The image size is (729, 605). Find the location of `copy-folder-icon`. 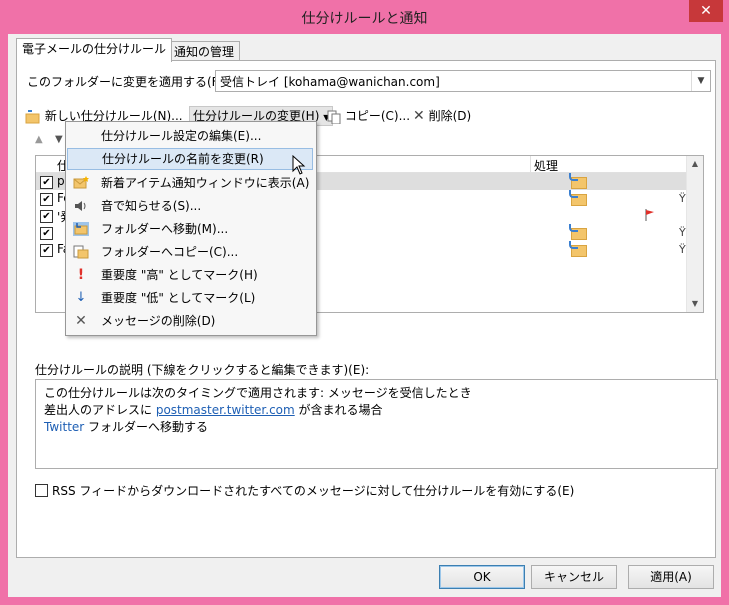

copy-folder-icon is located at coordinates (81, 252).